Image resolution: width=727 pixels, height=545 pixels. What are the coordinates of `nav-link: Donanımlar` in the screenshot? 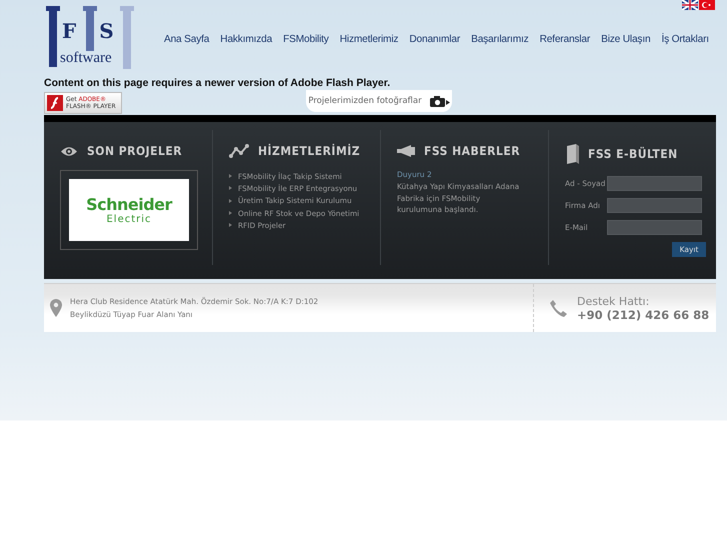 It's located at (434, 39).